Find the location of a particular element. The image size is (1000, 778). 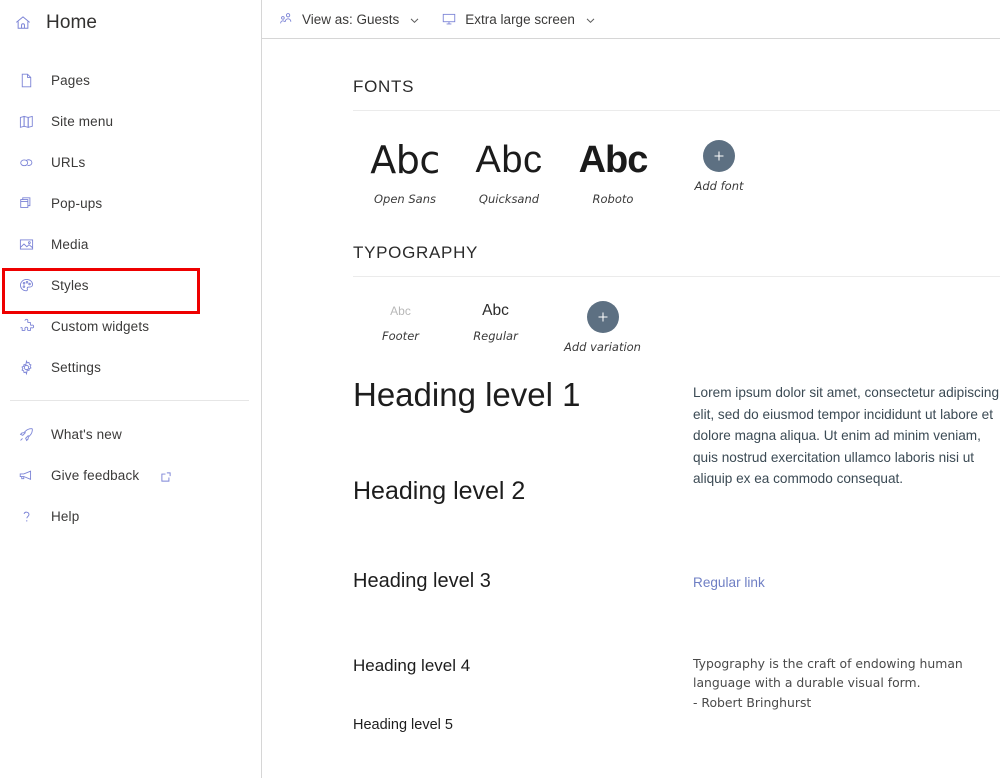

font-name: Quicksand is located at coordinates (509, 199).